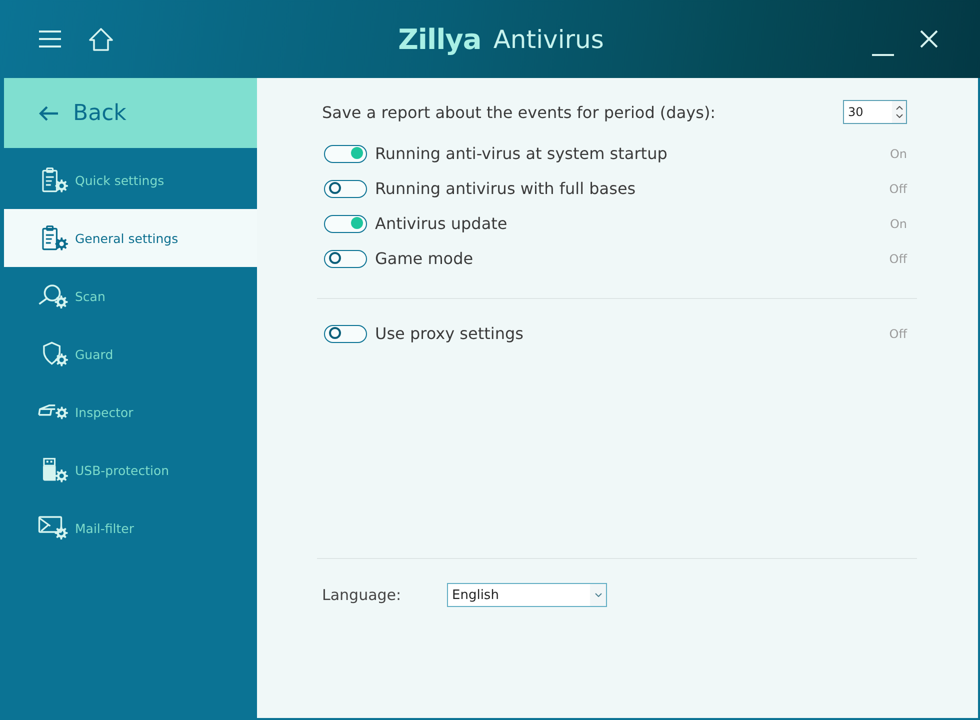 This screenshot has height=720, width=980. I want to click on language-dropdown: English, so click(527, 595).